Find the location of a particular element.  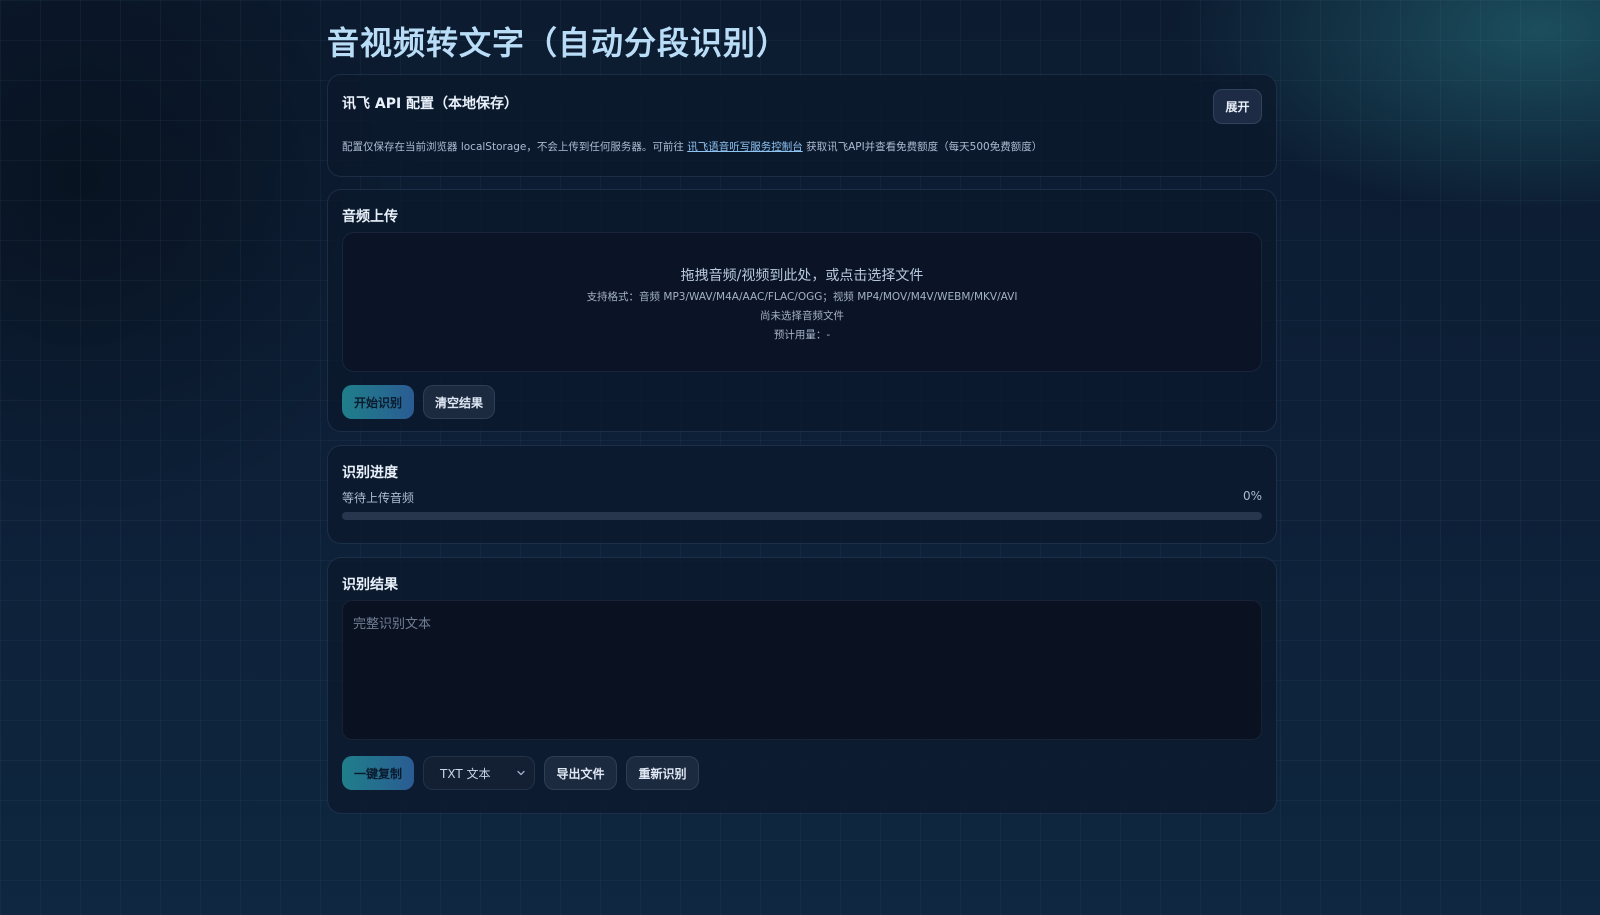

file-status: 尚未选择音频文件 is located at coordinates (802, 316).